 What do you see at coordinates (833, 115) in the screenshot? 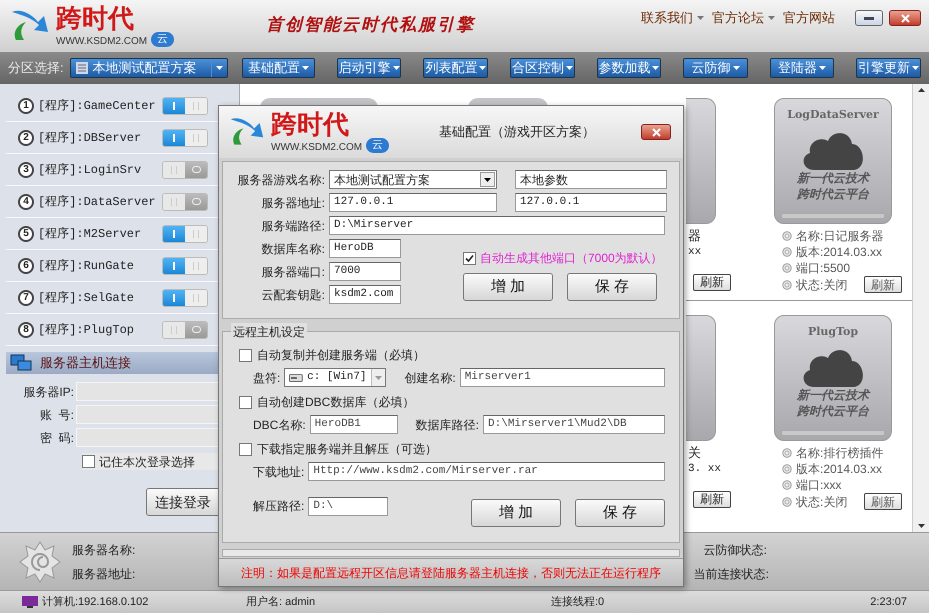
I see `server-title: LogDataServer` at bounding box center [833, 115].